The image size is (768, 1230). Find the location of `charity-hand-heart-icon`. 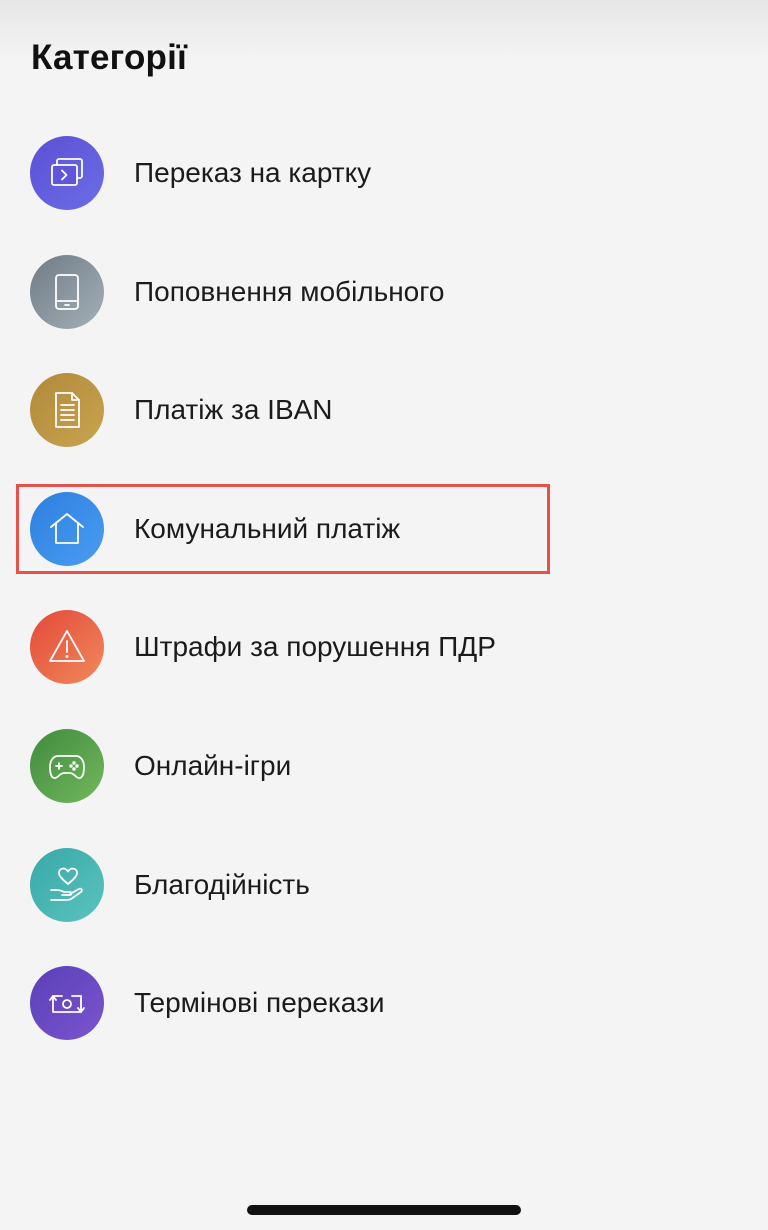

charity-hand-heart-icon is located at coordinates (67, 884).